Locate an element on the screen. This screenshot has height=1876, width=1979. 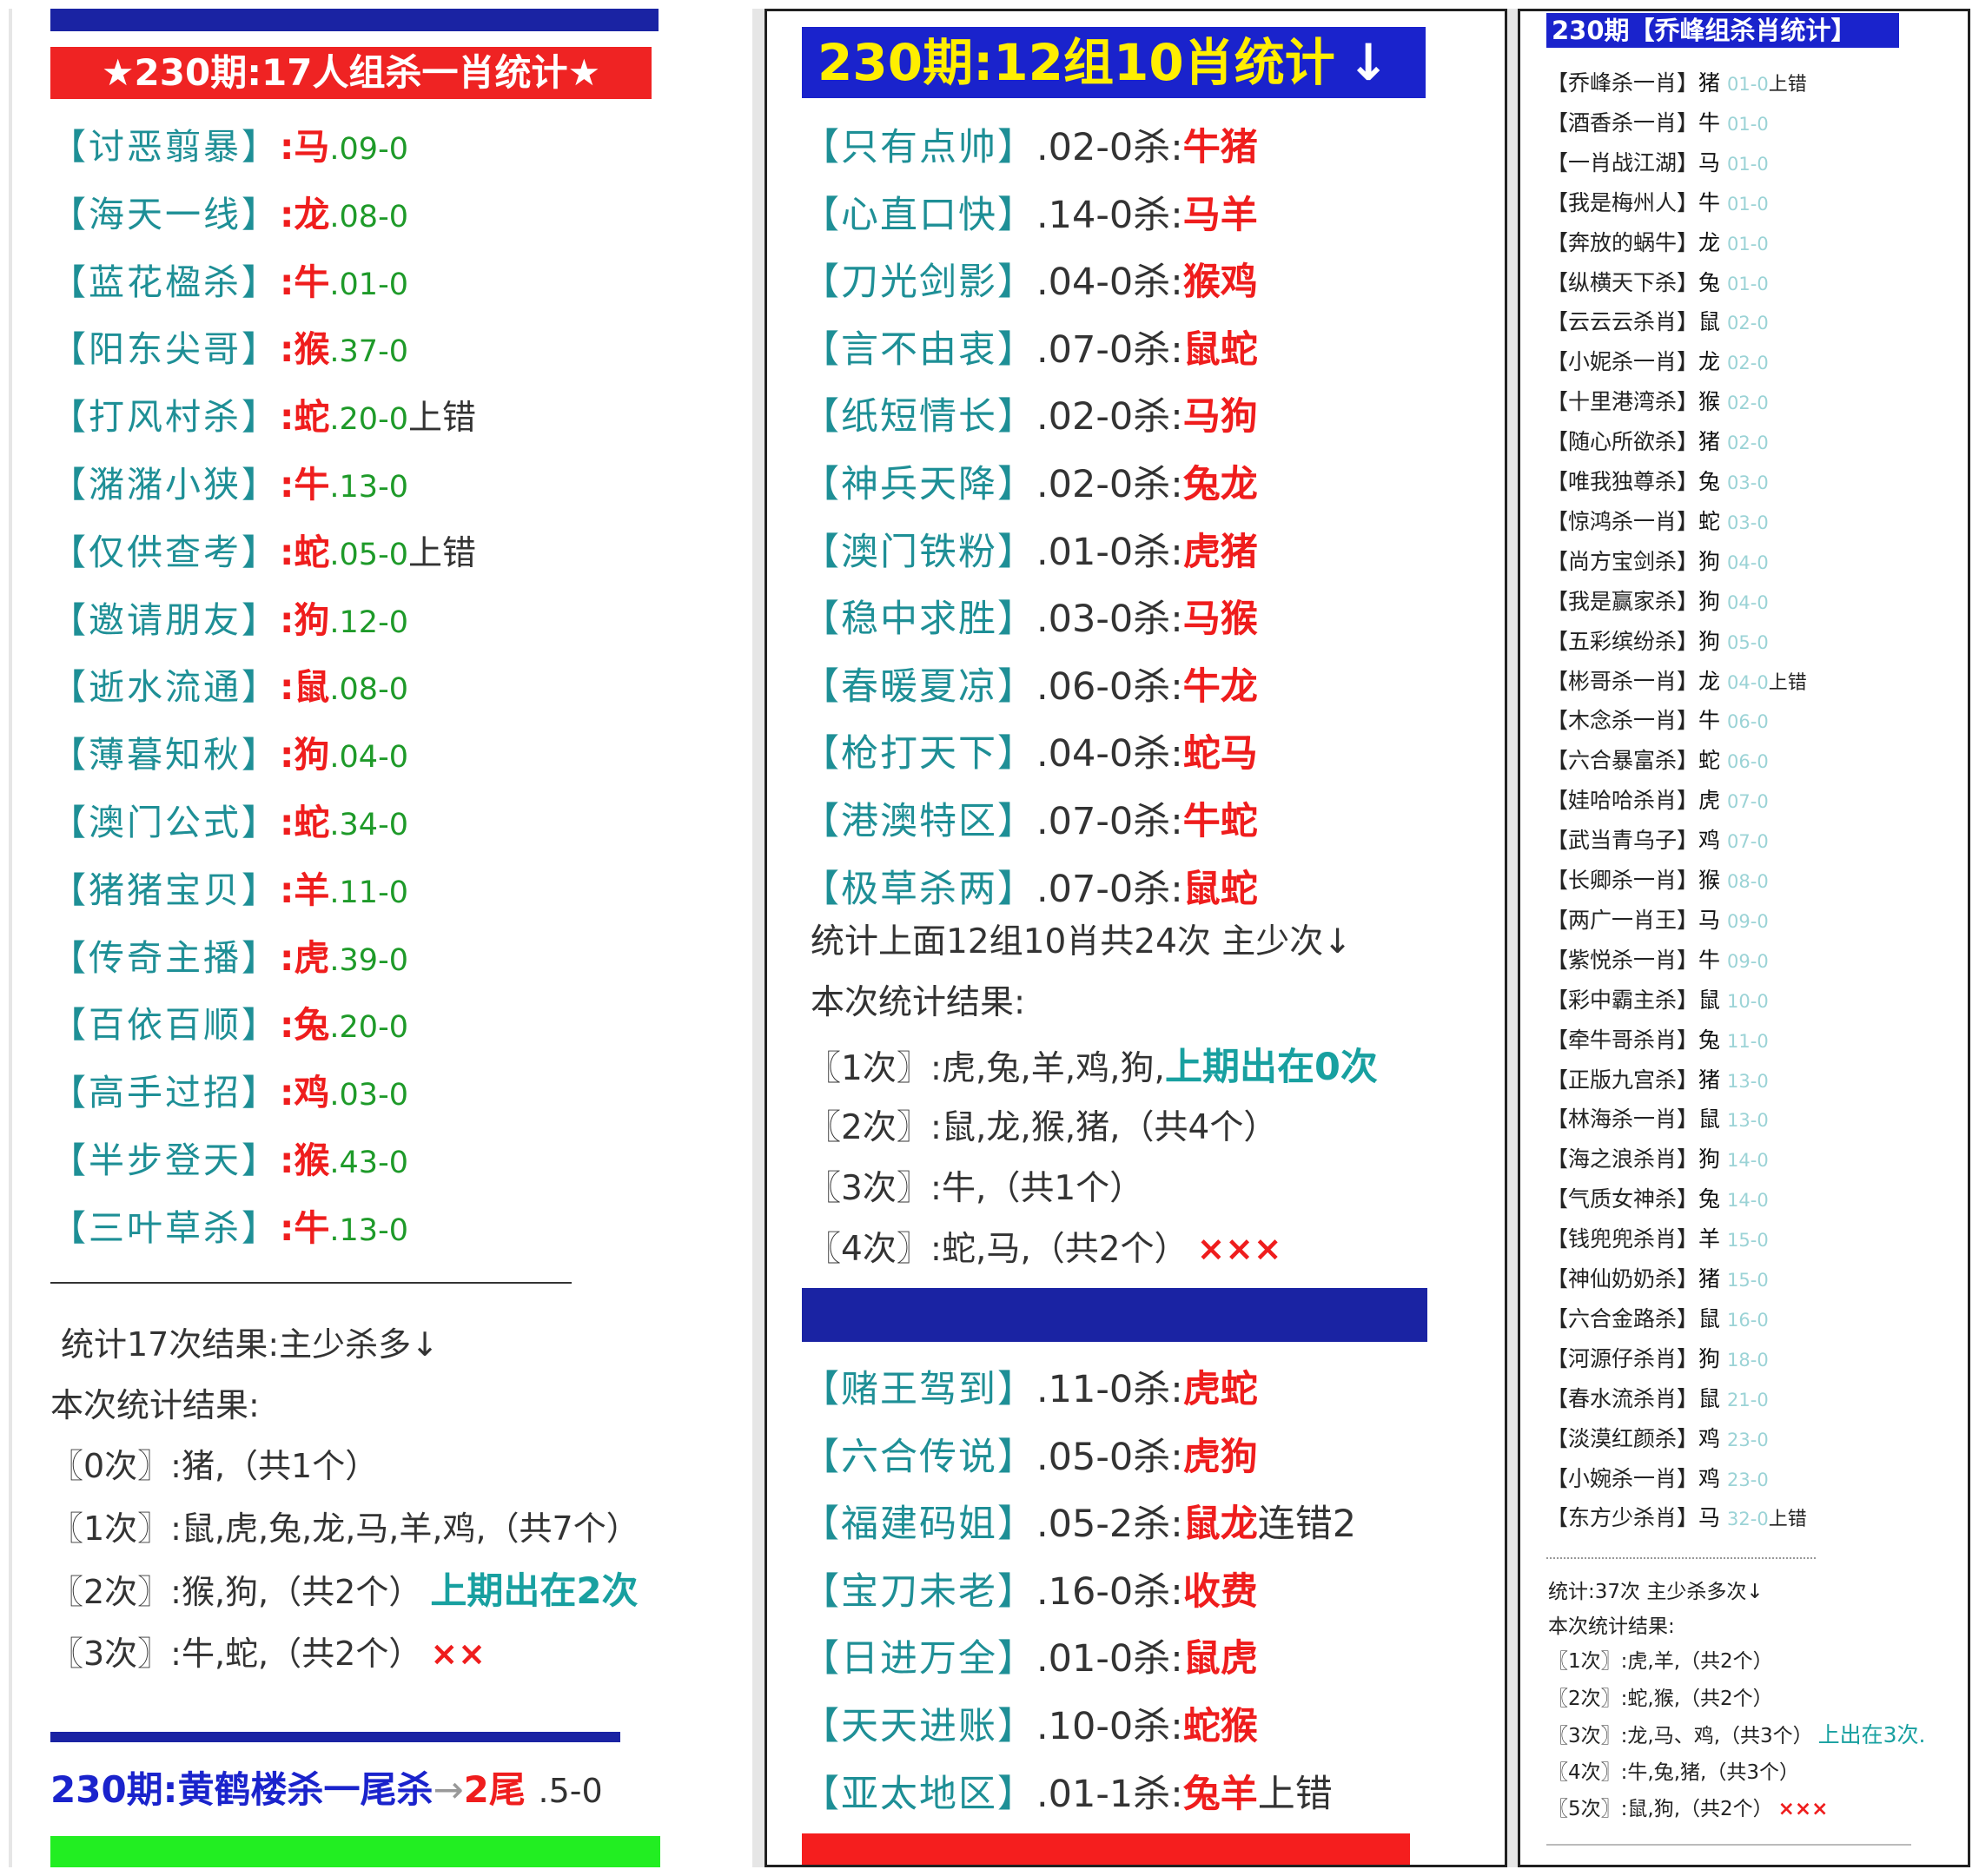
row-name: 【枪打天下】 is located at coordinates (919, 754).